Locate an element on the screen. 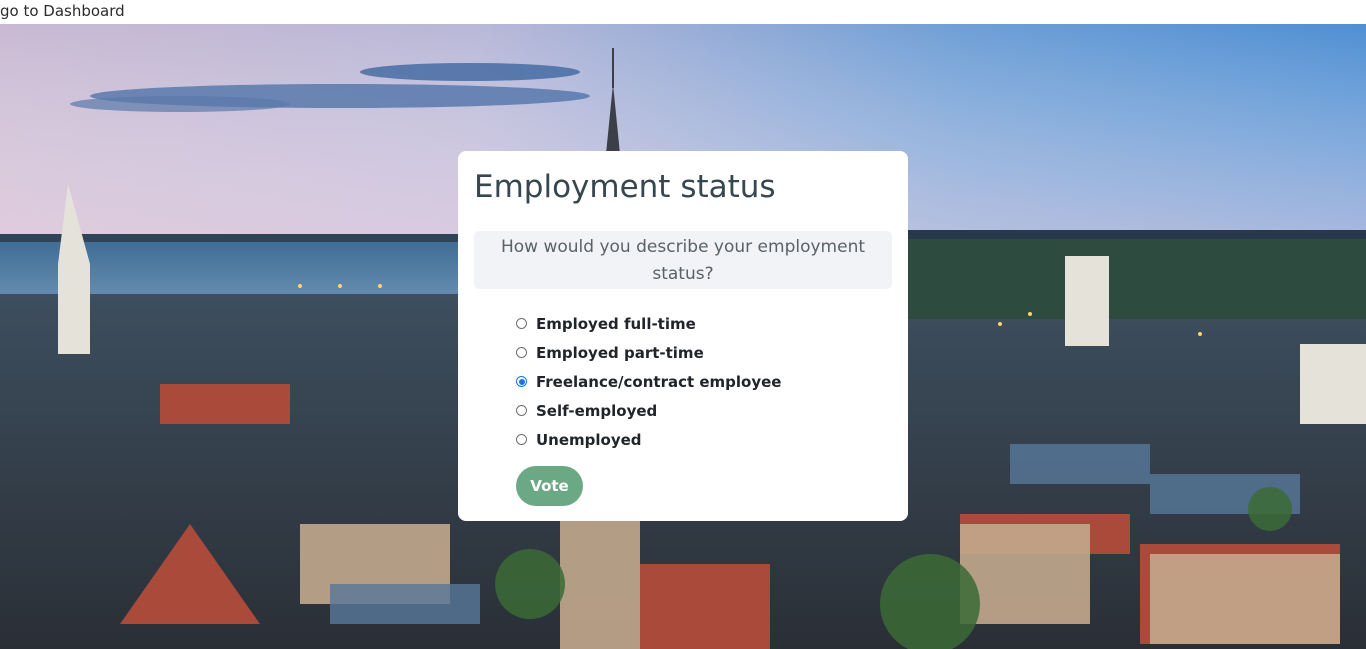  option-freelance-contract: Freelance/contract employee is located at coordinates (648, 381).